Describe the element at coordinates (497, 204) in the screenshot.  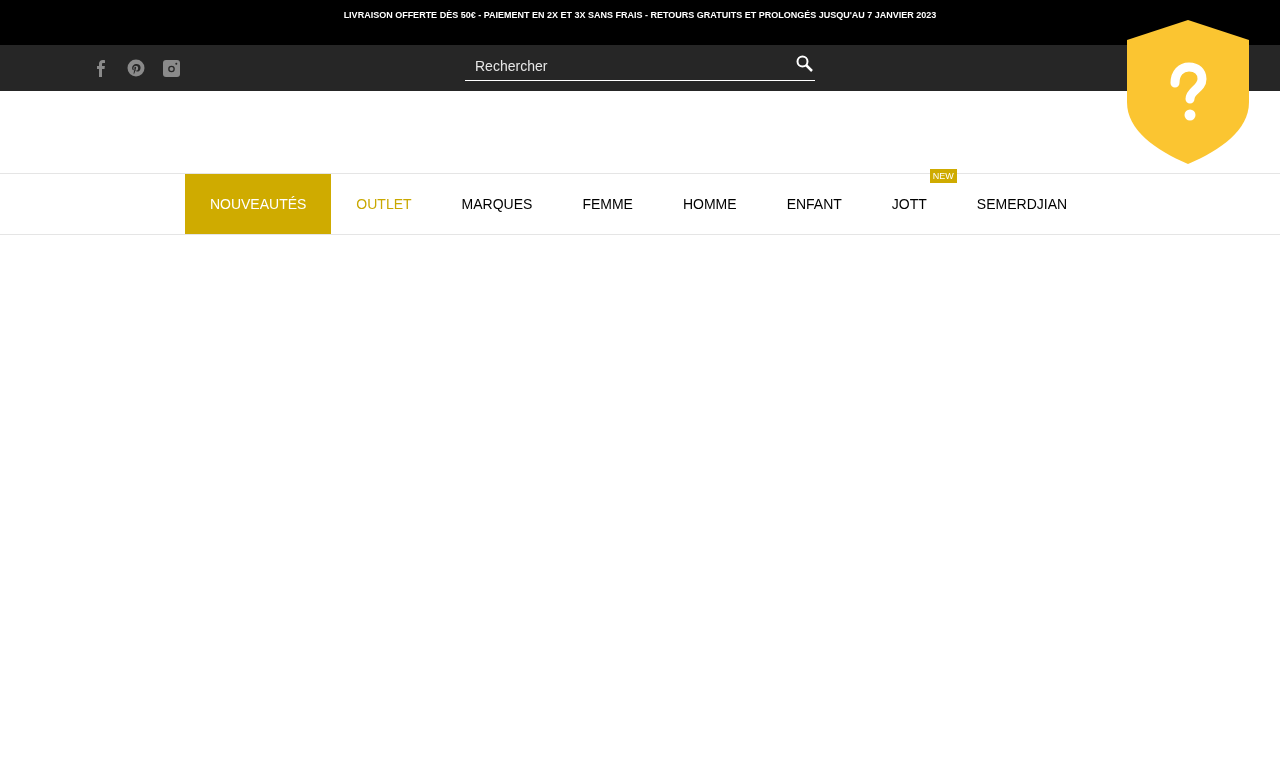
I see `nav-tab: MARQUES` at that location.